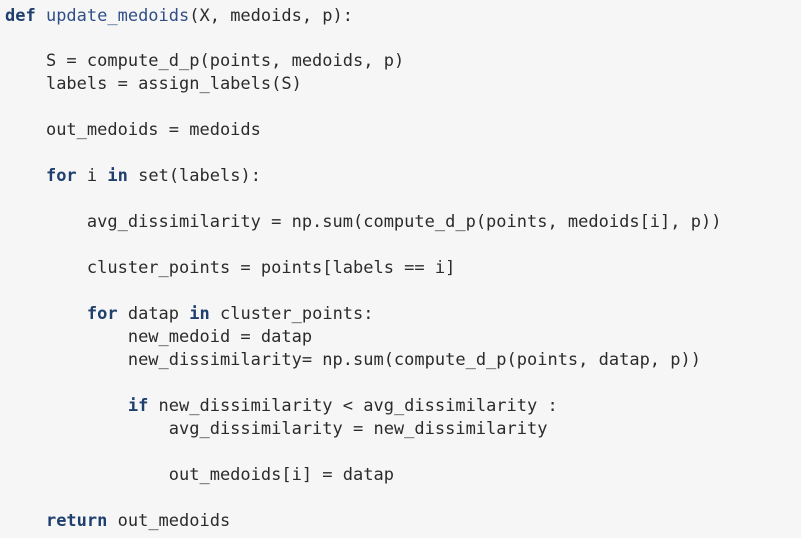  I want to click on code-line-out-medoids: out_medoids = medoids, so click(133, 130).